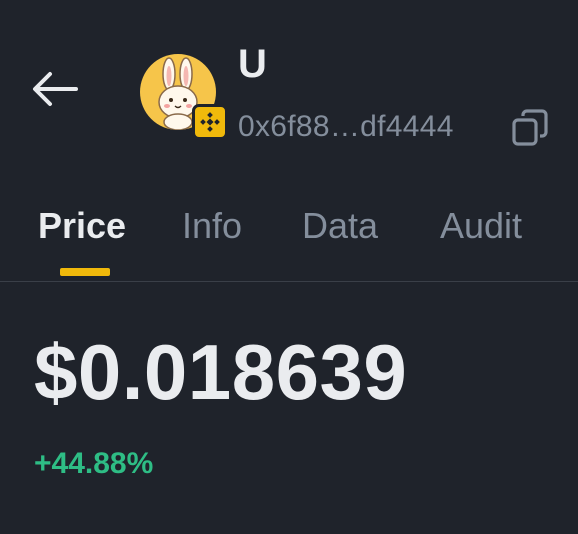  I want to click on tab-divider, so click(289, 281).